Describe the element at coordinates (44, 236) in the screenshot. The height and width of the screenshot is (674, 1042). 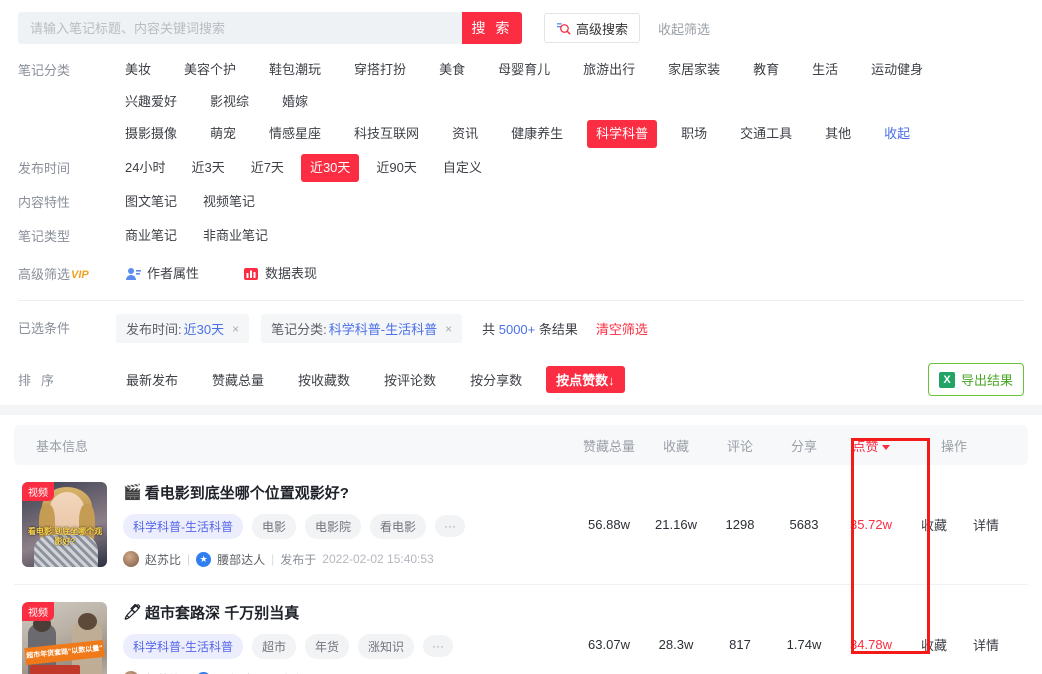
I see `filter-label-note-type: 笔记类型` at that location.